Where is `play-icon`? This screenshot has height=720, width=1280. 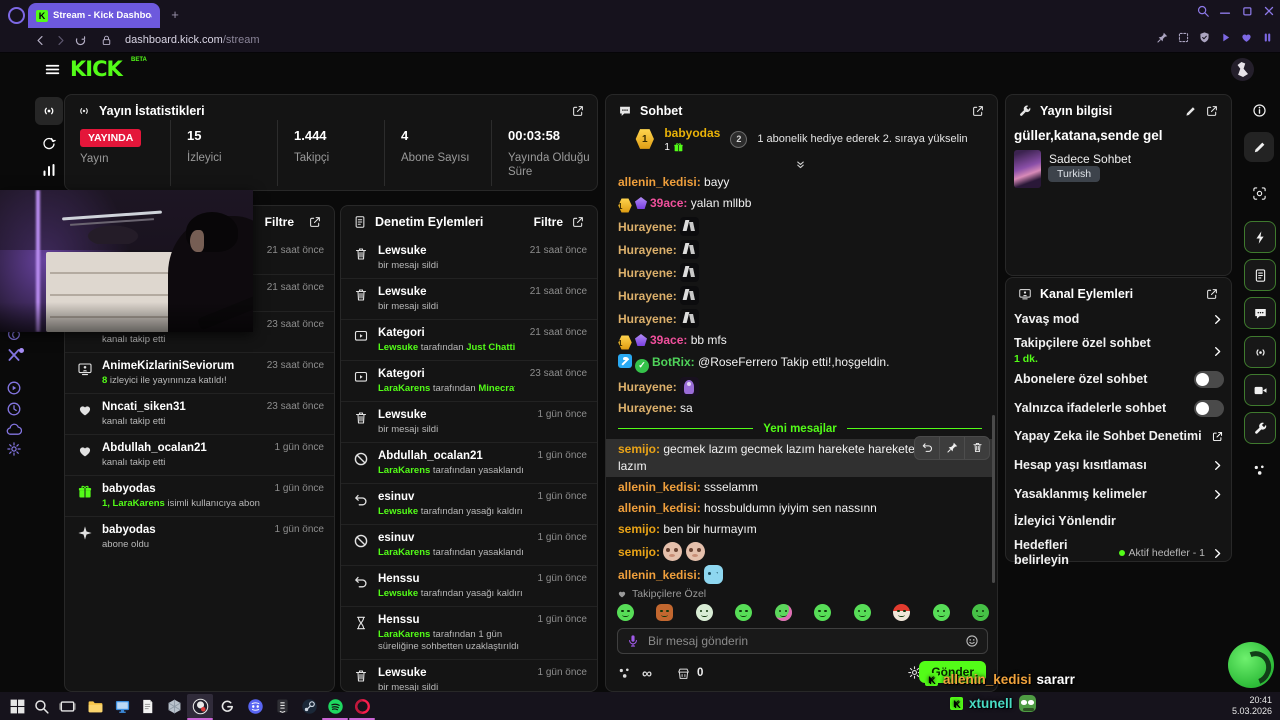
play-icon is located at coordinates (1225, 37).